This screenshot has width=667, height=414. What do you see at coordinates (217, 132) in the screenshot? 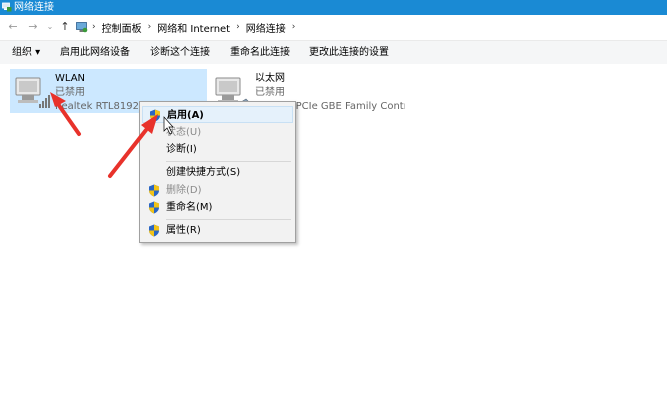
I see `menu-item-status: 状态(U)` at bounding box center [217, 132].